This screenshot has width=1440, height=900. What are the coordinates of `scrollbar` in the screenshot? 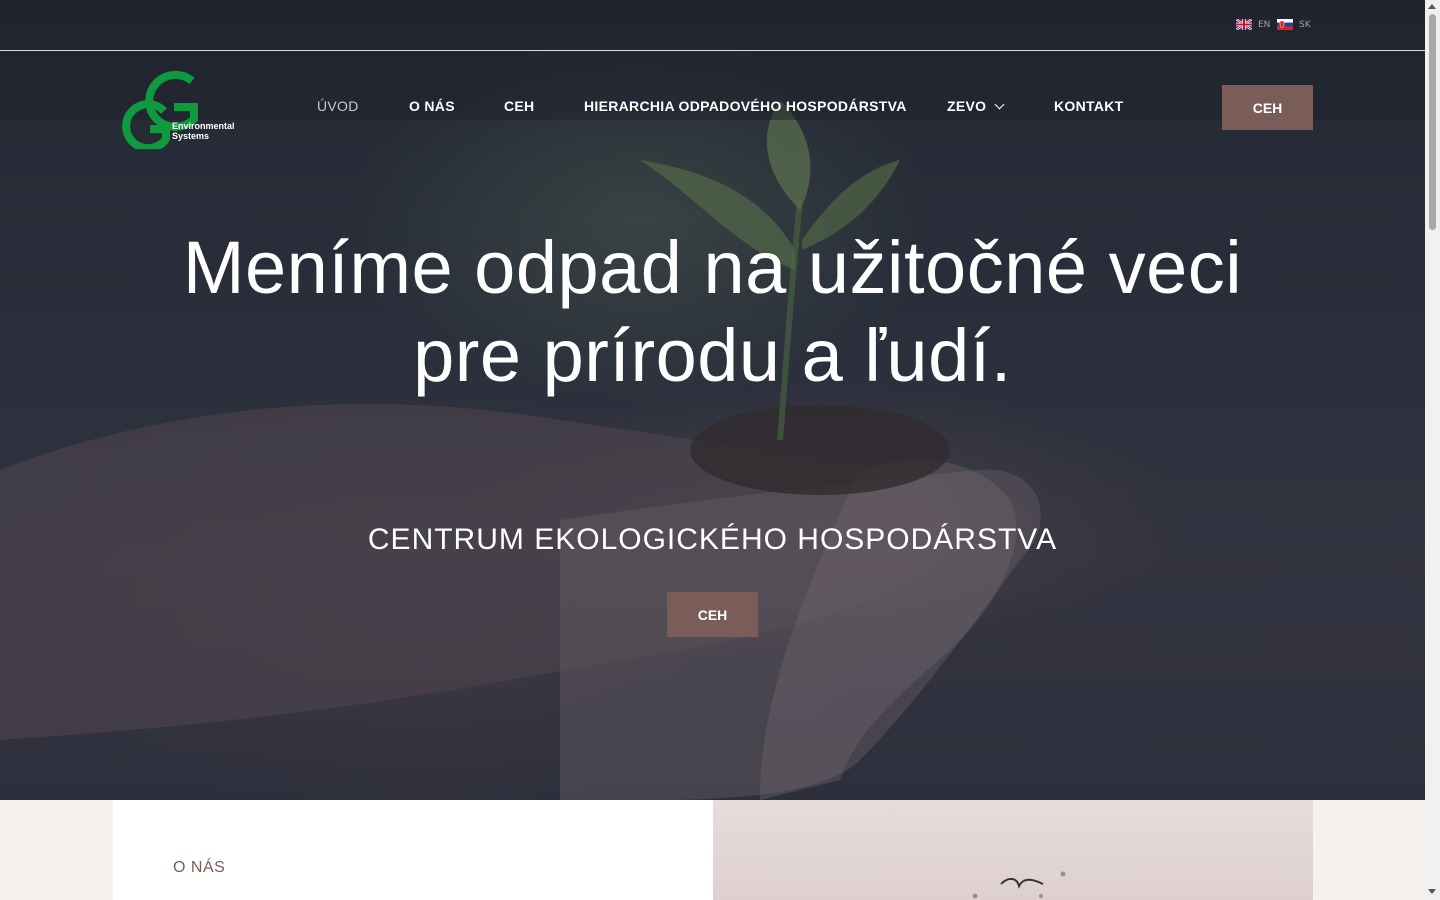 It's located at (1432, 450).